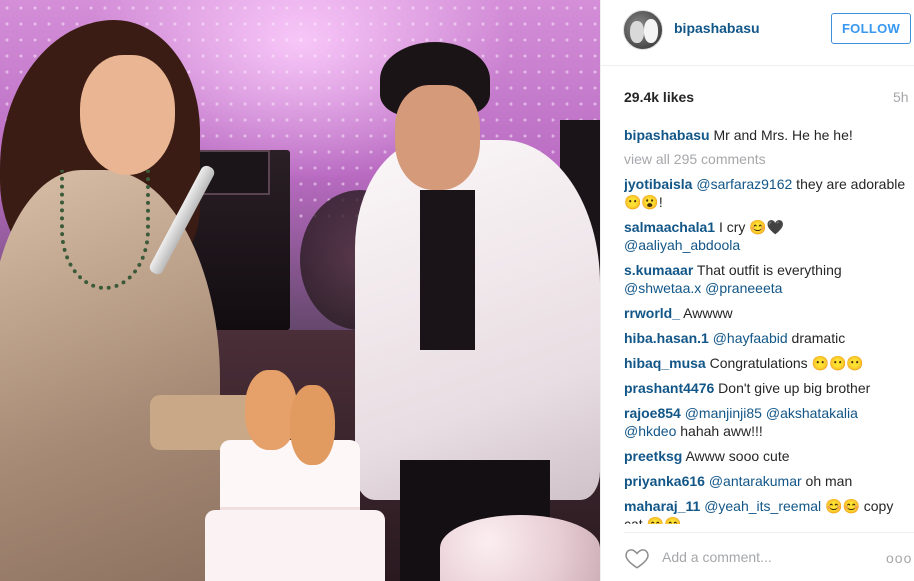 The width and height of the screenshot is (914, 581). Describe the element at coordinates (290, 477) in the screenshot. I see `cake-top-tier` at that location.